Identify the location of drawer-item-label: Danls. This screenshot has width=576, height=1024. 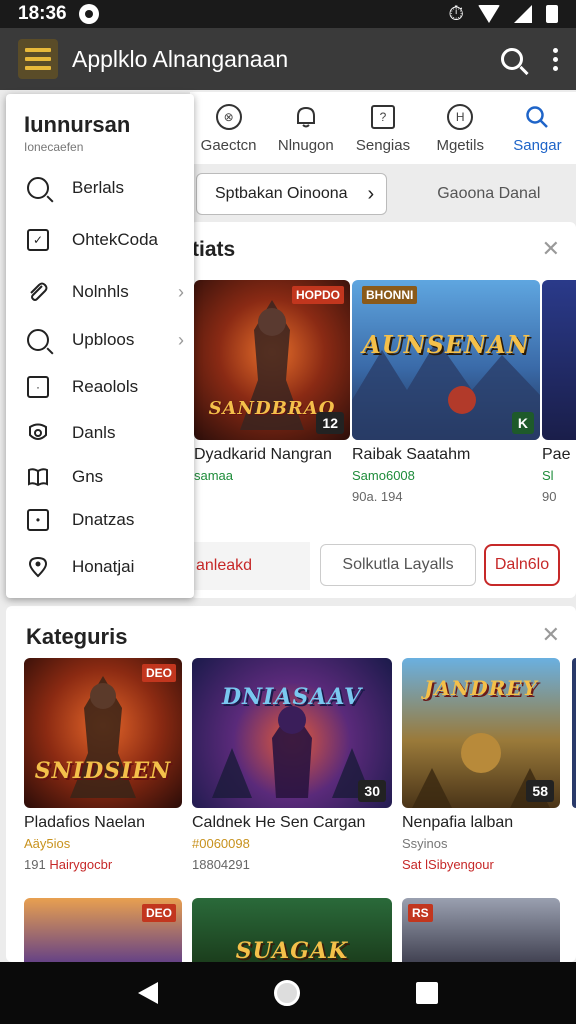
(94, 432).